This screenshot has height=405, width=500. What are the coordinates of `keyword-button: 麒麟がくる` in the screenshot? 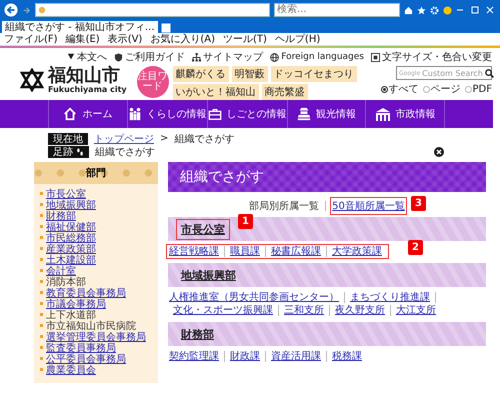 It's located at (200, 74).